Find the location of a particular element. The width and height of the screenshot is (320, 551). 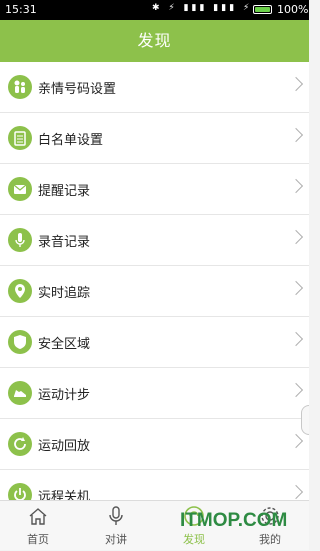

menu-item-label: 亲情号码设置 is located at coordinates (77, 89).